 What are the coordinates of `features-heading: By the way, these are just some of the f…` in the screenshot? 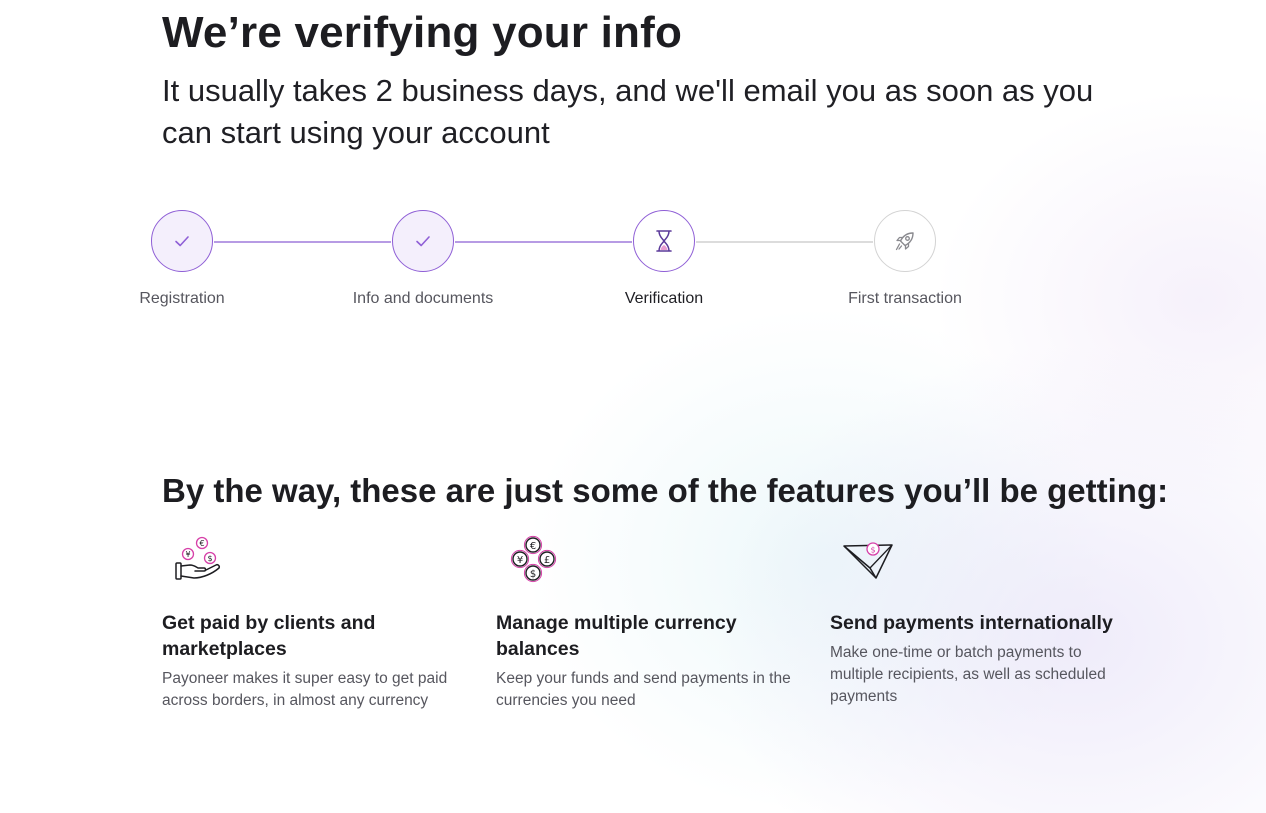 It's located at (665, 490).